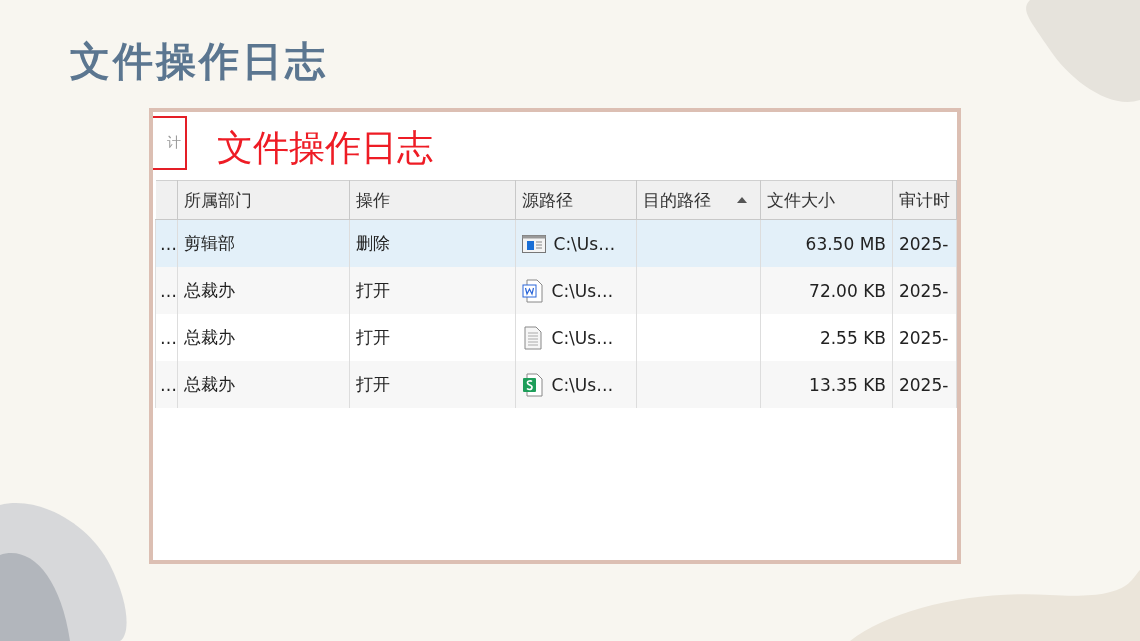  Describe the element at coordinates (170, 143) in the screenshot. I see `cut-label: 计` at that location.